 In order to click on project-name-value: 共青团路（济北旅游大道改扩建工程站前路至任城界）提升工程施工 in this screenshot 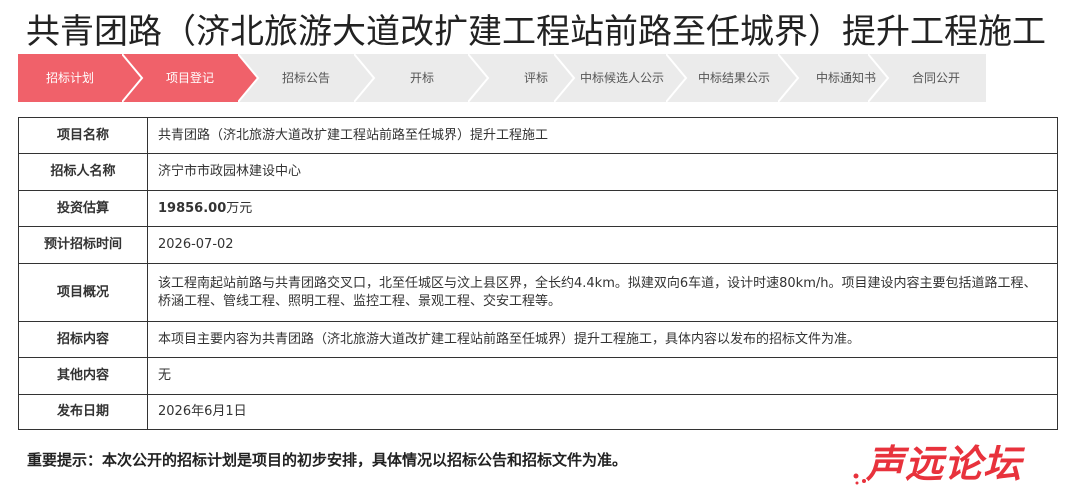, I will do `click(602, 135)`.